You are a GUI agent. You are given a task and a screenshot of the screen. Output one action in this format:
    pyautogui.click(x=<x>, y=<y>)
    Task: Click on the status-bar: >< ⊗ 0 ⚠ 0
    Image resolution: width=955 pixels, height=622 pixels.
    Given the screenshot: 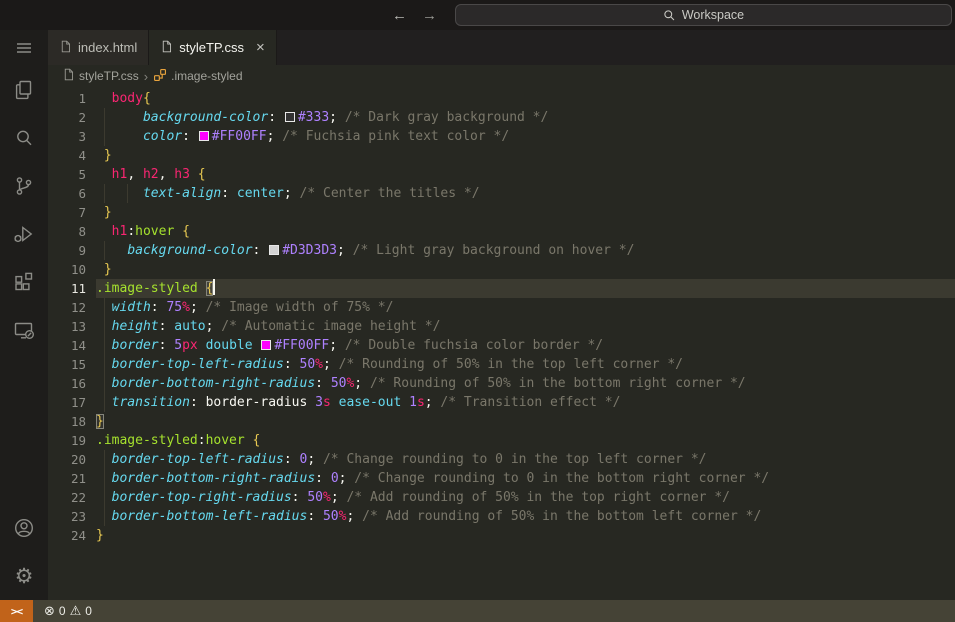 What is the action you would take?
    pyautogui.click(x=477, y=611)
    